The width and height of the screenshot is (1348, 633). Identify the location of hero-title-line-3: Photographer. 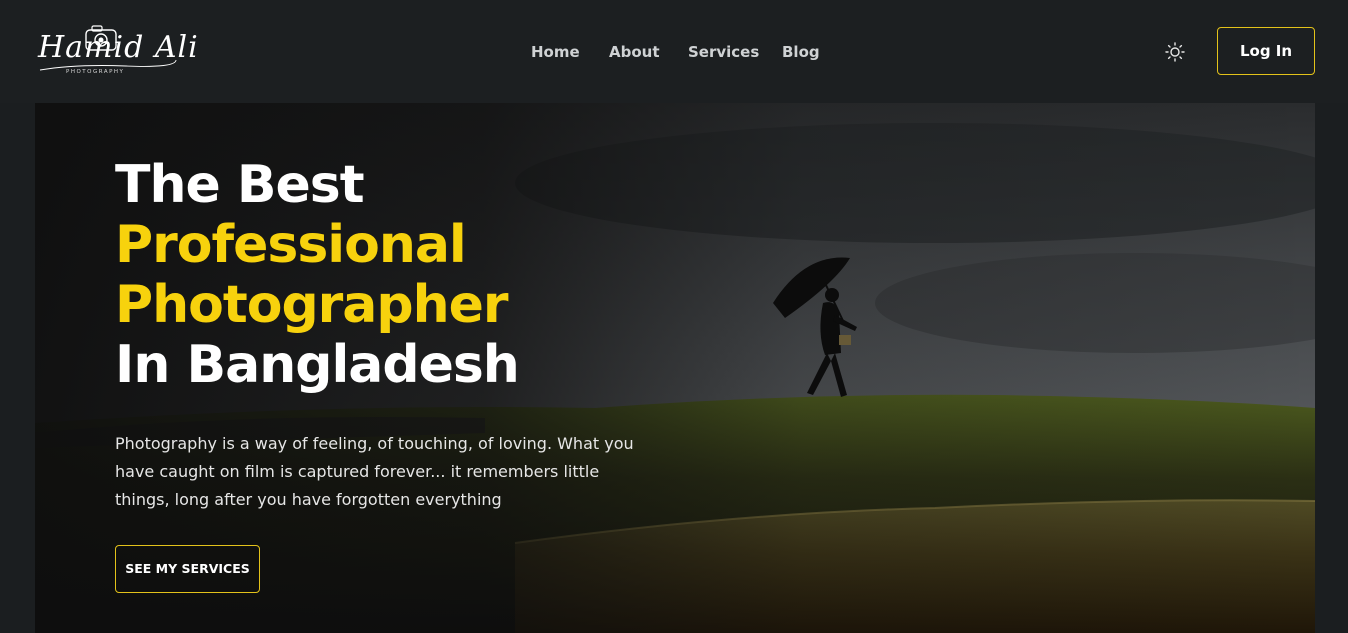
(312, 305).